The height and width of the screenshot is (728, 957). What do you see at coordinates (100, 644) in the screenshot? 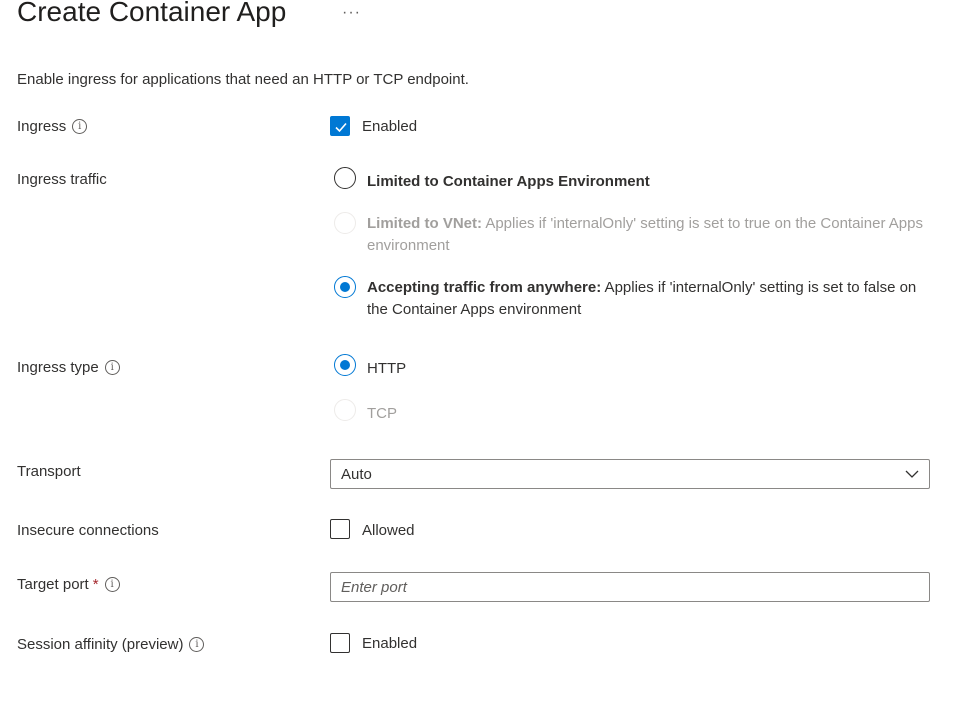
I see `session-affinity-label: Session affinity (preview)` at bounding box center [100, 644].